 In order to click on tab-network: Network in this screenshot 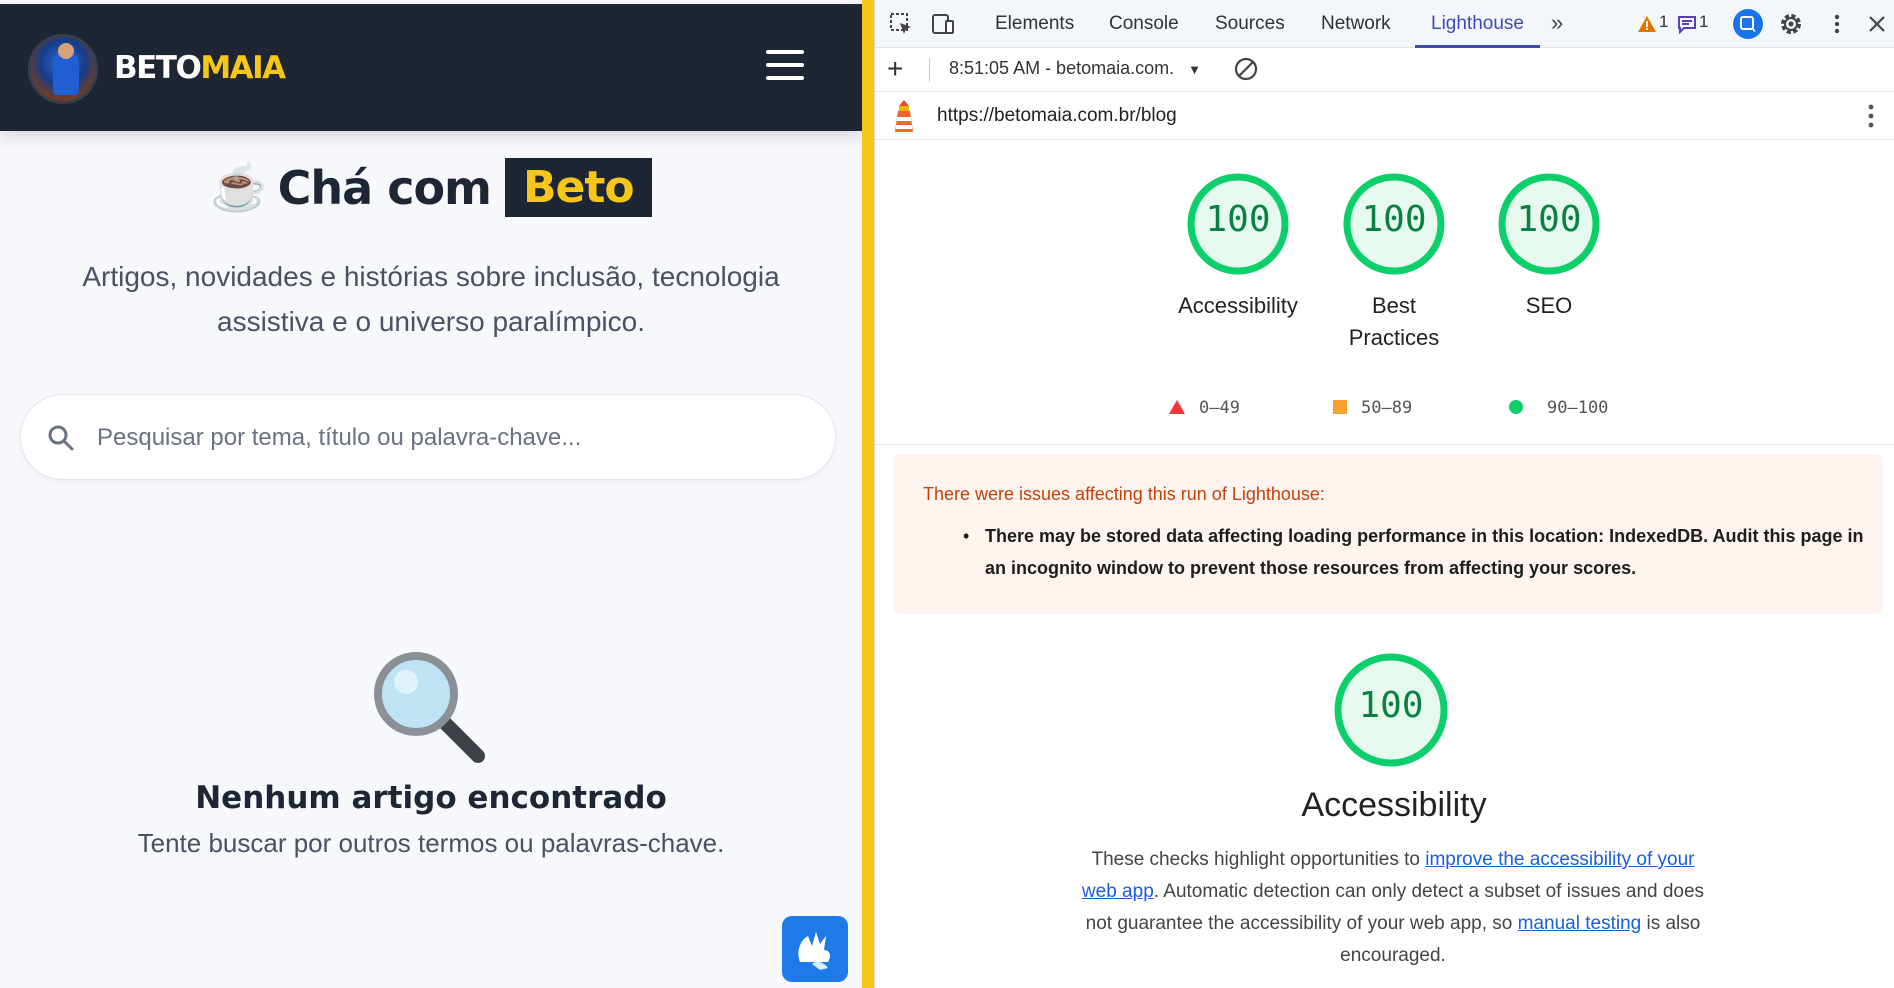, I will do `click(1356, 24)`.